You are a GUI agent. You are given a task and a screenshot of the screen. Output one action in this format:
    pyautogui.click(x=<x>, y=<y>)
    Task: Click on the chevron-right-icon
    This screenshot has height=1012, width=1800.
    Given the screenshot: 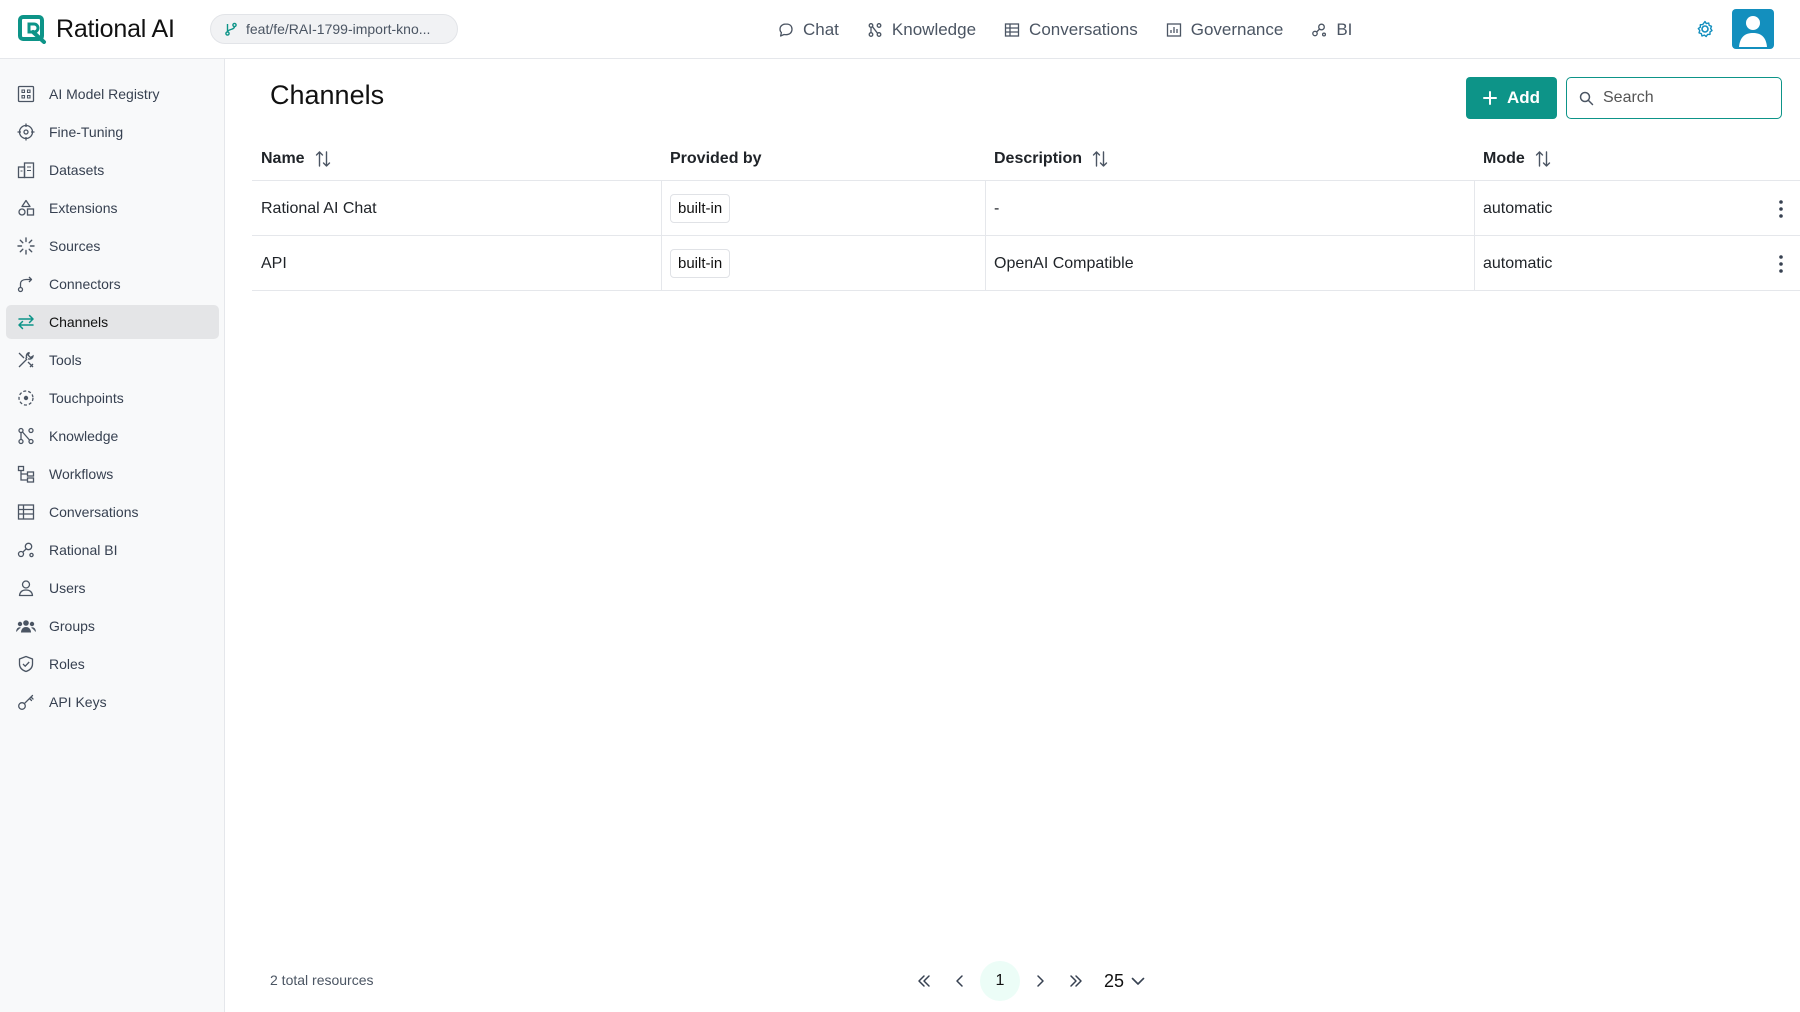 What is the action you would take?
    pyautogui.click(x=1040, y=981)
    